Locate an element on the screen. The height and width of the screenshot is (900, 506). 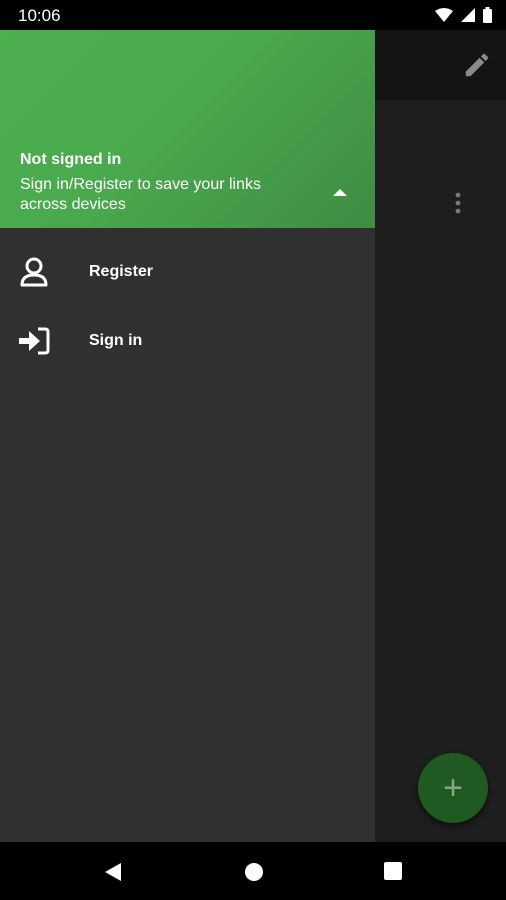
plus-icon: + is located at coordinates (453, 788).